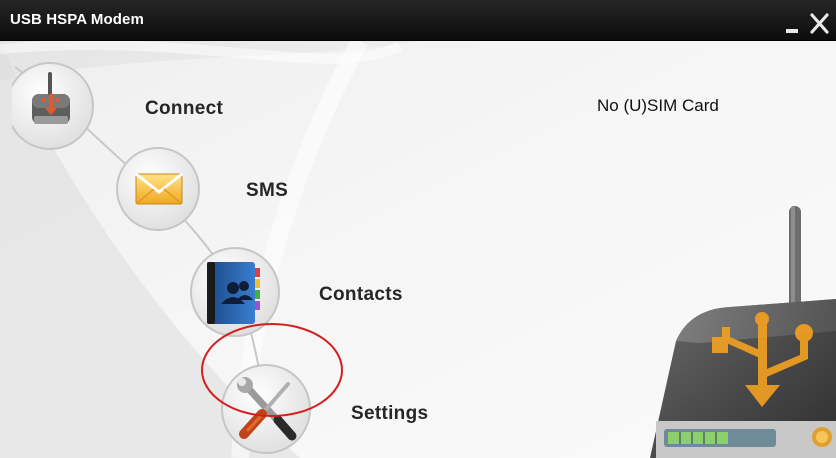 This screenshot has width=836, height=458. Describe the element at coordinates (53, 106) in the screenshot. I see `modem-connect-icon` at that location.